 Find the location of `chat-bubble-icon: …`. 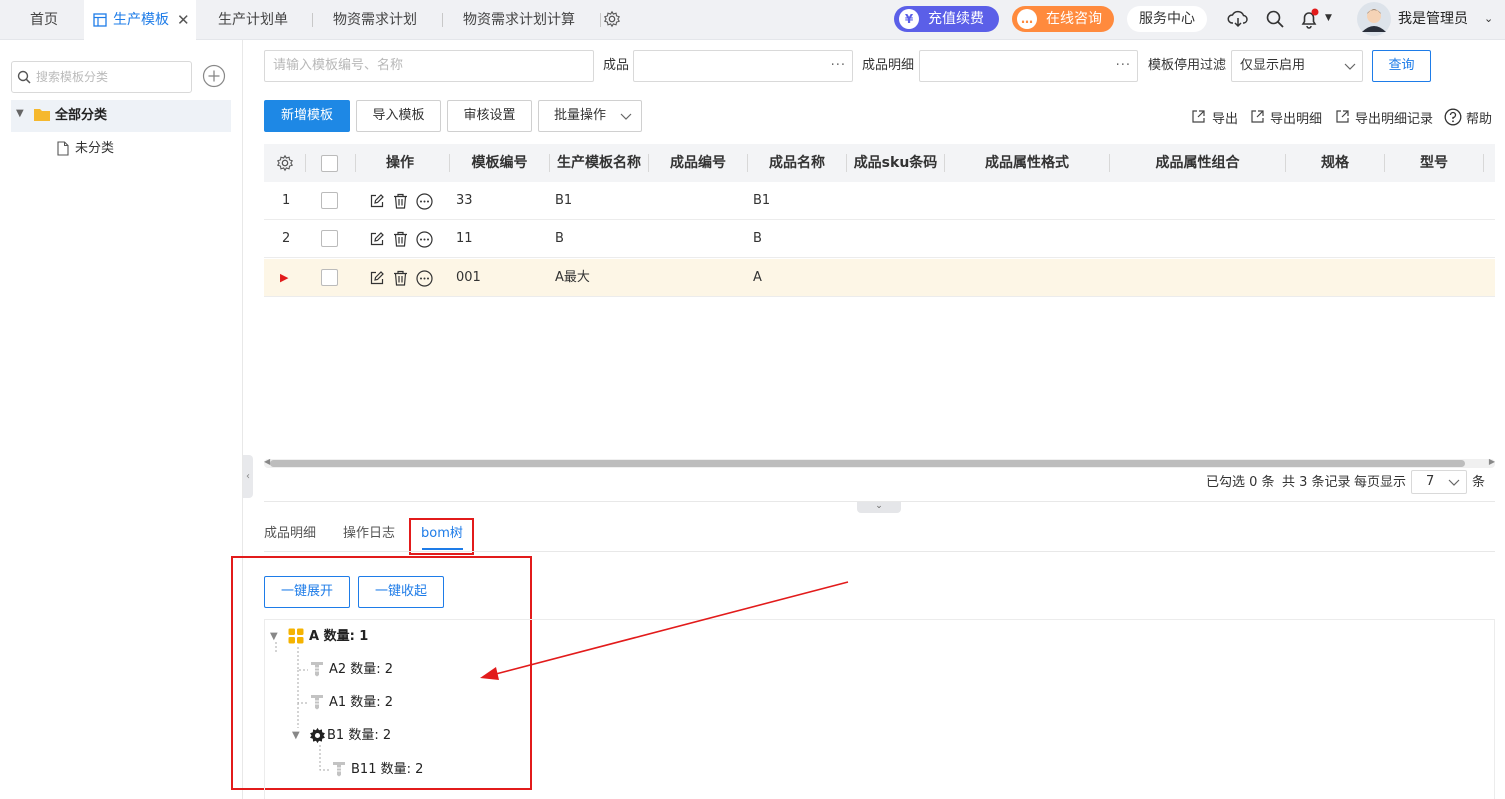

chat-bubble-icon: … is located at coordinates (1027, 19).